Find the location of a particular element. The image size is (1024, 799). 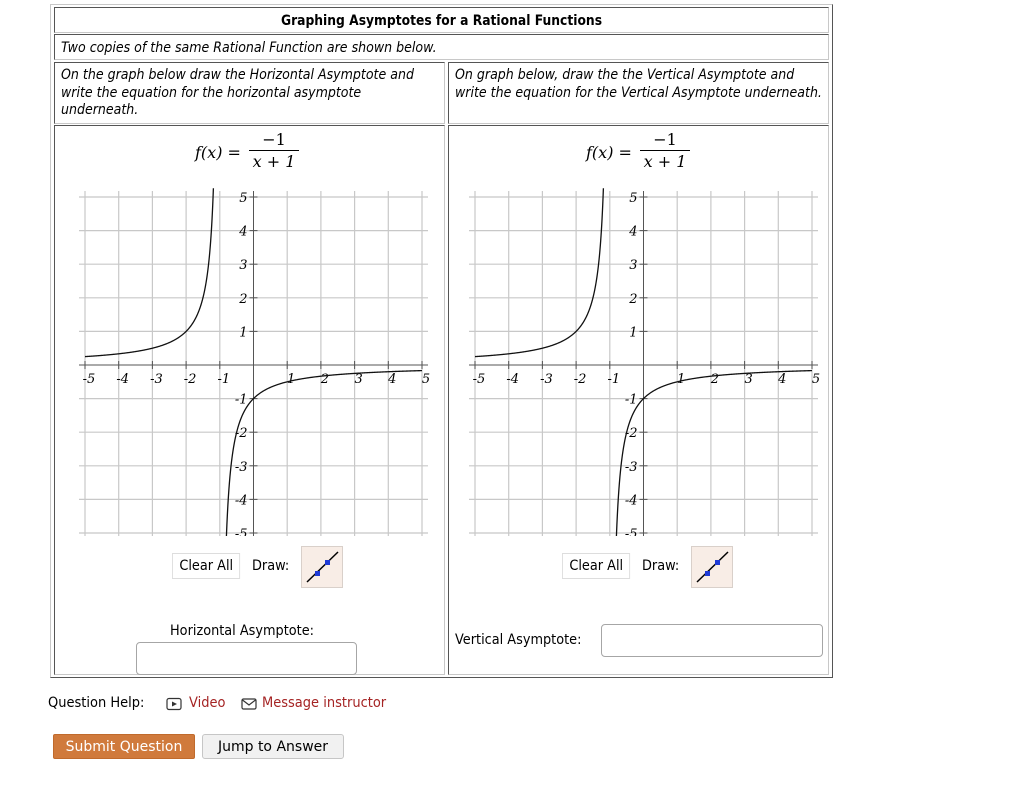

vertical-asymptote-label: Vertical Asymptote: is located at coordinates (518, 640).